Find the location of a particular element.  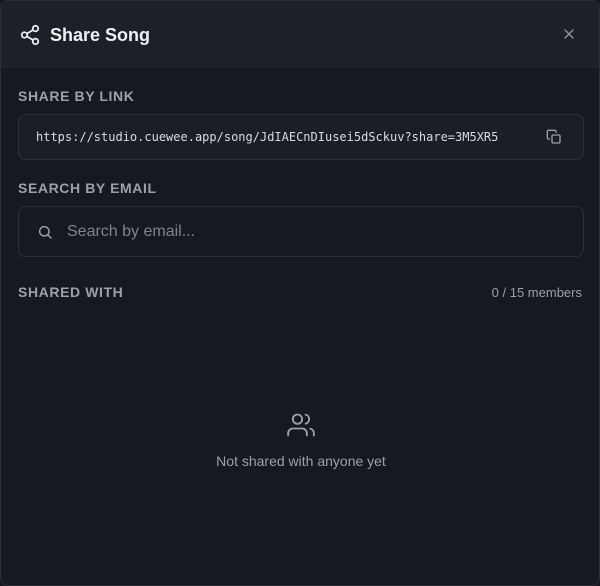

share-icon is located at coordinates (30, 35).